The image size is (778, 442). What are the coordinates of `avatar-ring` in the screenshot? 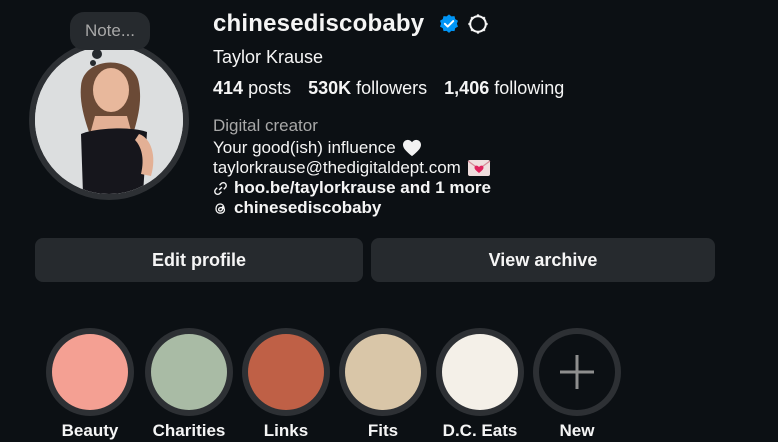 It's located at (109, 120).